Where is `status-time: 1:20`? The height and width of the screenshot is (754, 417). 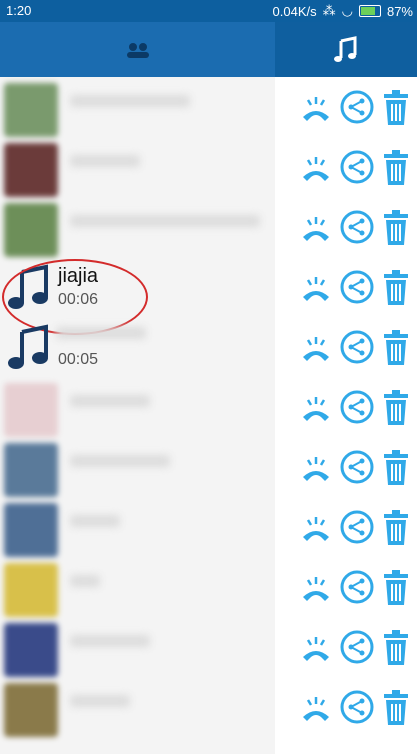
status-time: 1:20 is located at coordinates (19, 10).